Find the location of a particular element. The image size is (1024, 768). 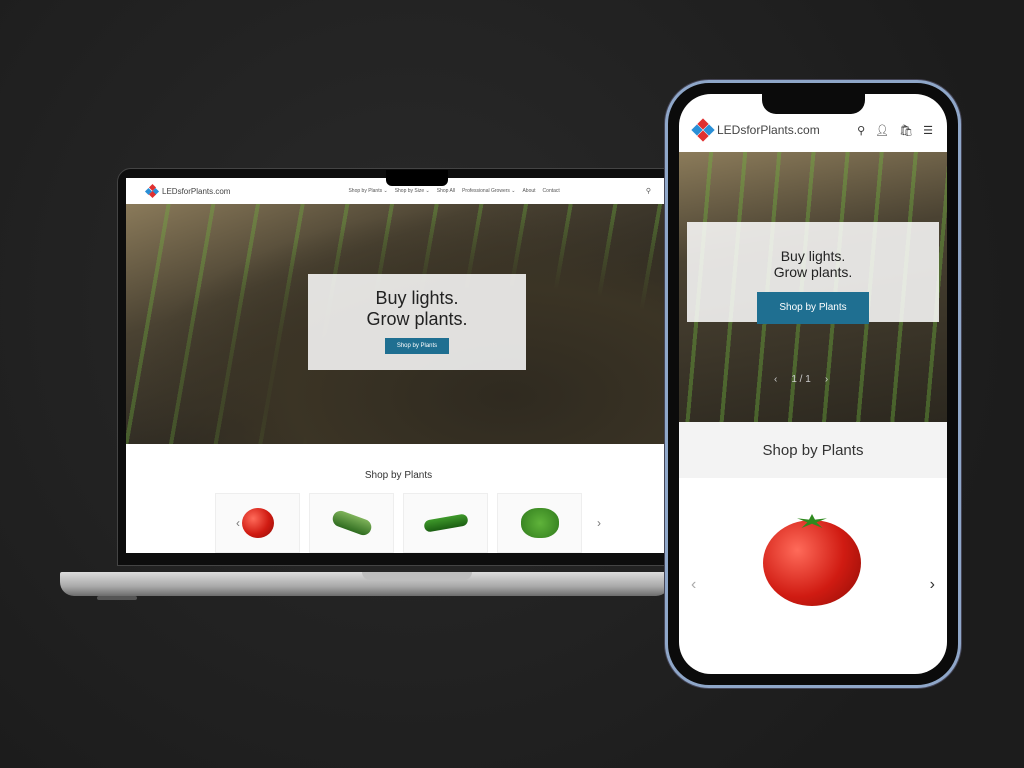

nav-contact: Contact is located at coordinates (551, 191).